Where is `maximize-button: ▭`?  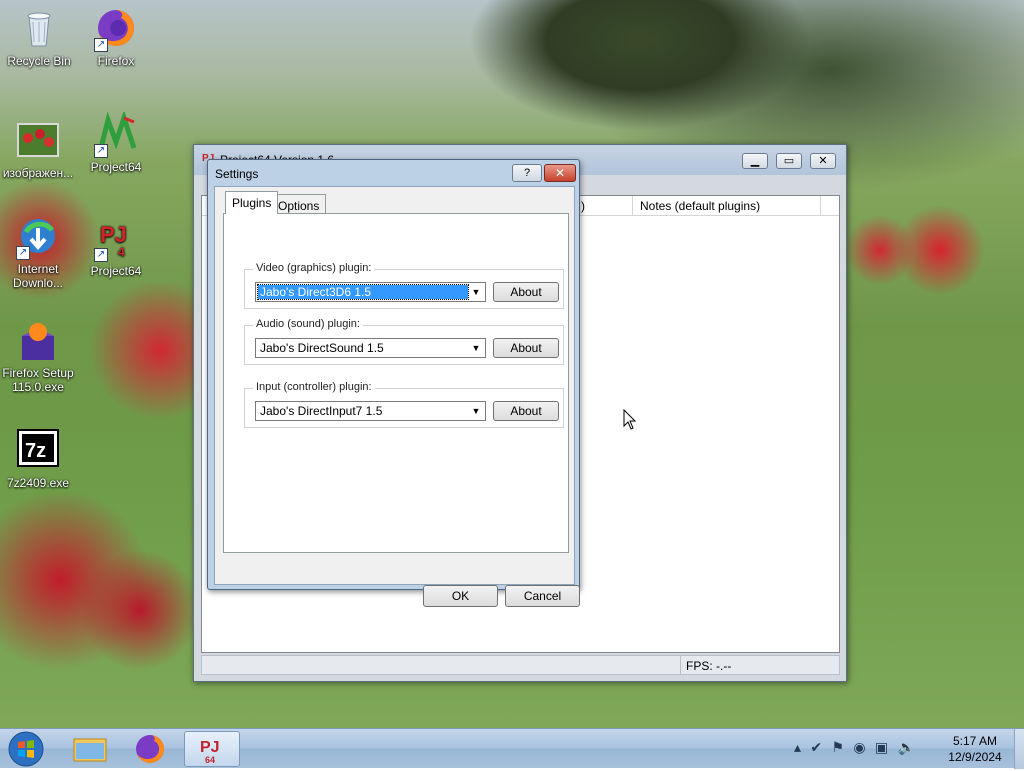 maximize-button: ▭ is located at coordinates (789, 161).